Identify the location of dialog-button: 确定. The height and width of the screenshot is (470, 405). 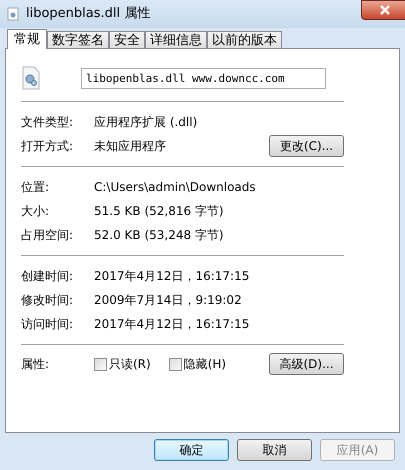
(191, 450).